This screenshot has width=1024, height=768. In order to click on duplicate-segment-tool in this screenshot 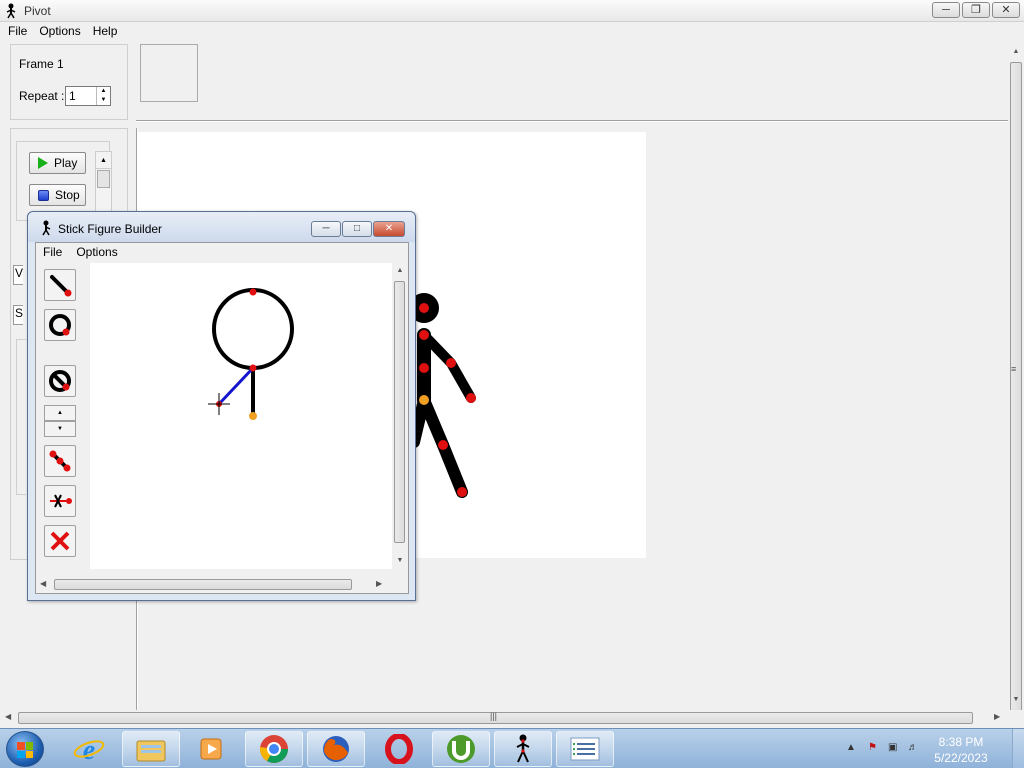, I will do `click(60, 461)`.